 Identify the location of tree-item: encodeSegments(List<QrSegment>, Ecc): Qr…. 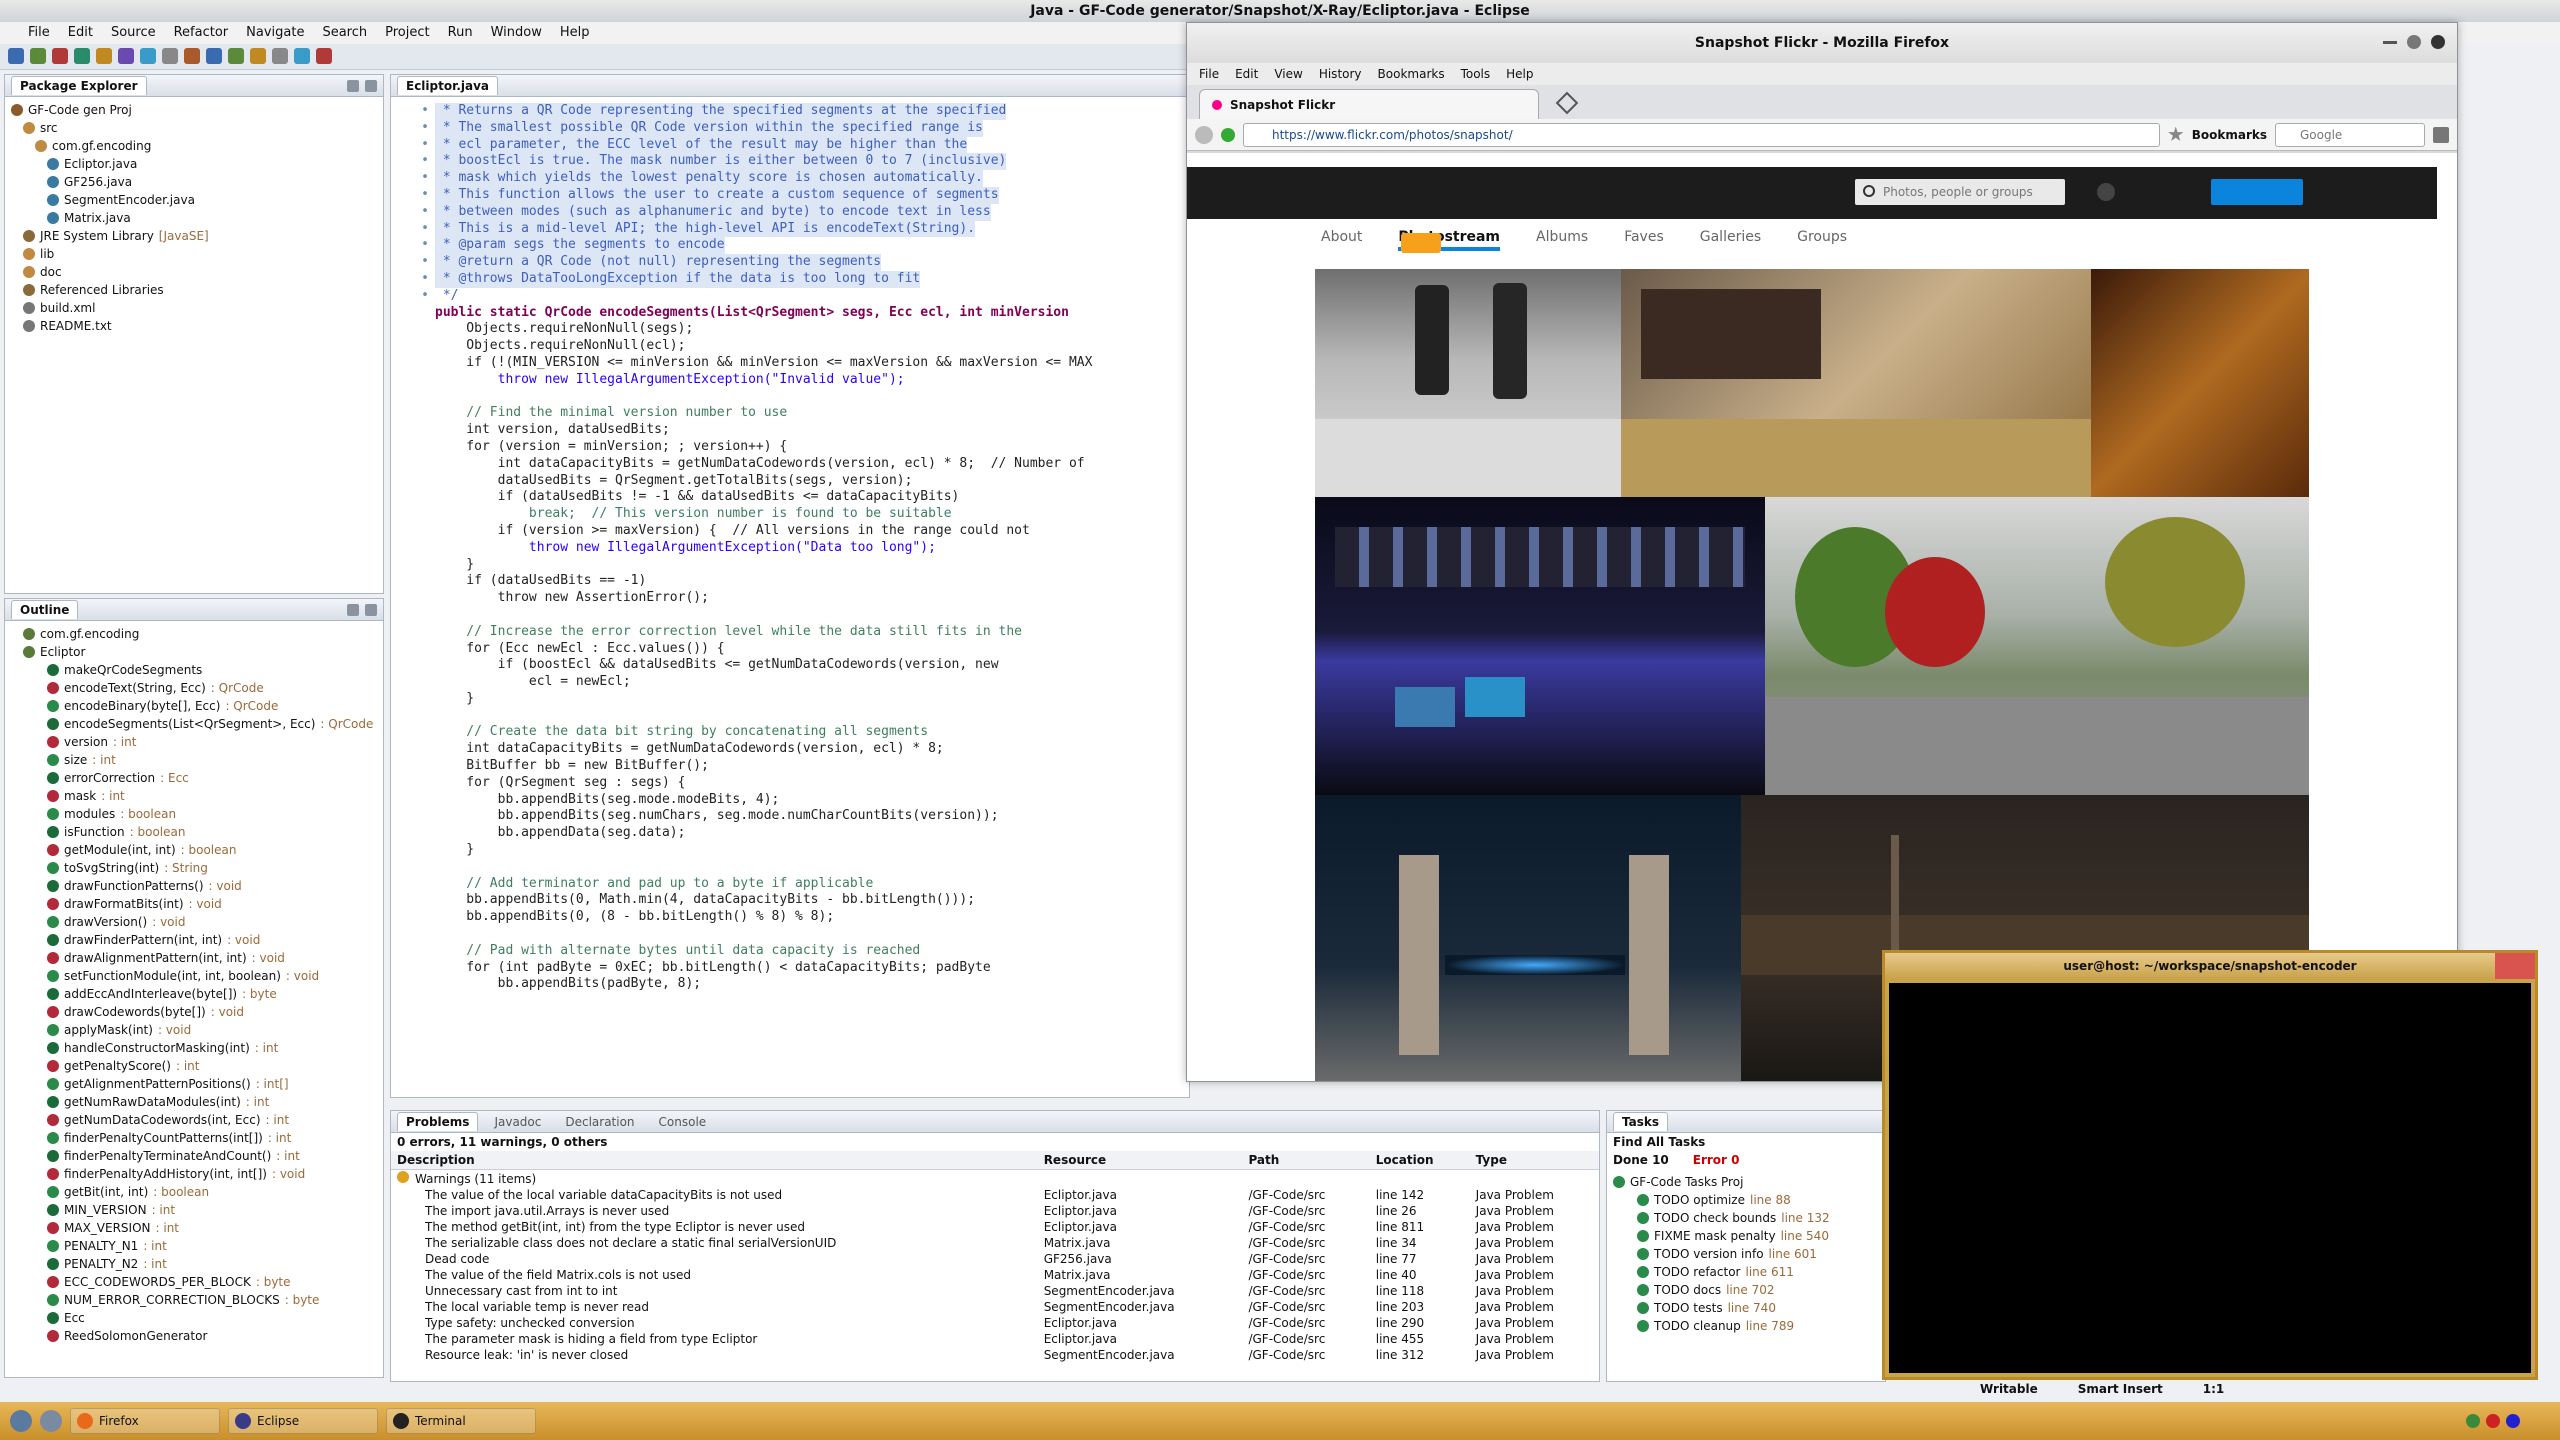
(194, 724).